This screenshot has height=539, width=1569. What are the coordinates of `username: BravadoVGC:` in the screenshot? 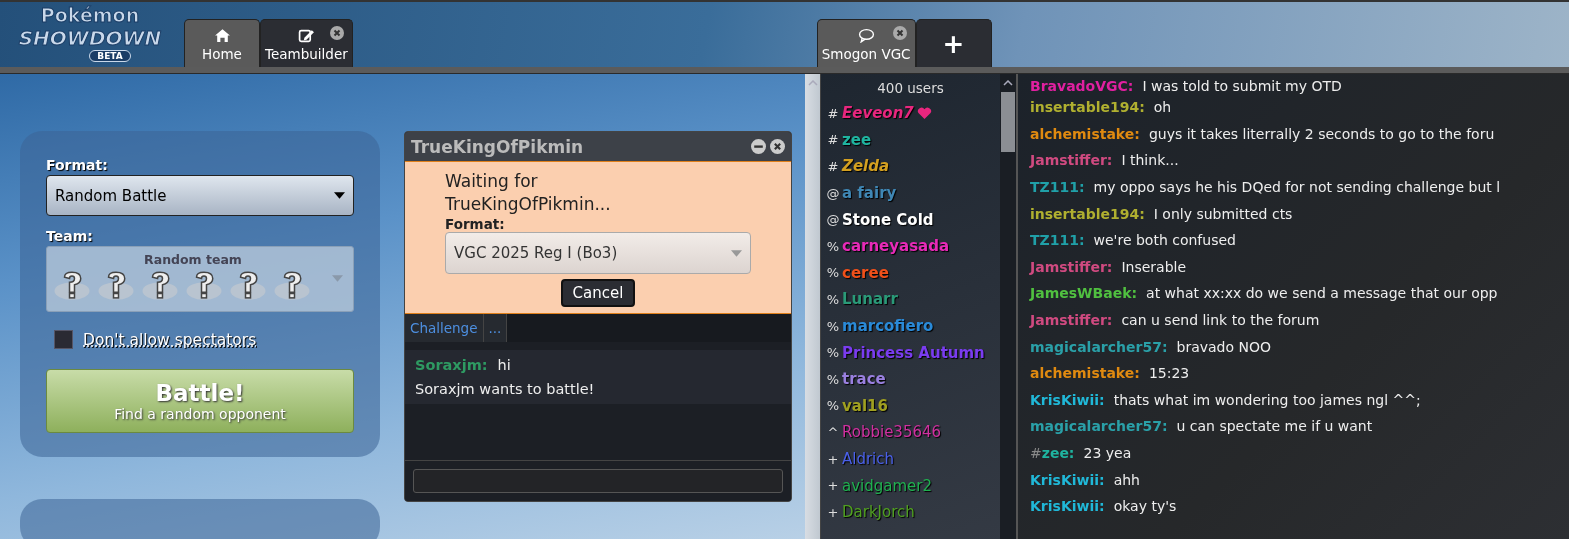 It's located at (1082, 86).